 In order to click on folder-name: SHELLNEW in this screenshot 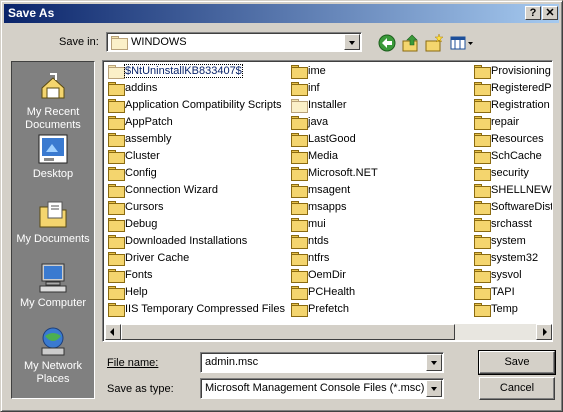, I will do `click(521, 190)`.